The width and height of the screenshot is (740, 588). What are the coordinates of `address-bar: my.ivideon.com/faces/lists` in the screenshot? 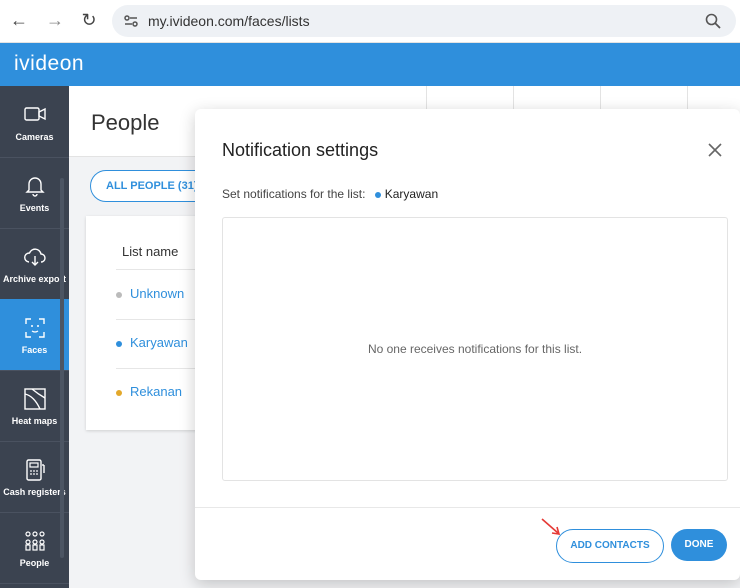 It's located at (424, 21).